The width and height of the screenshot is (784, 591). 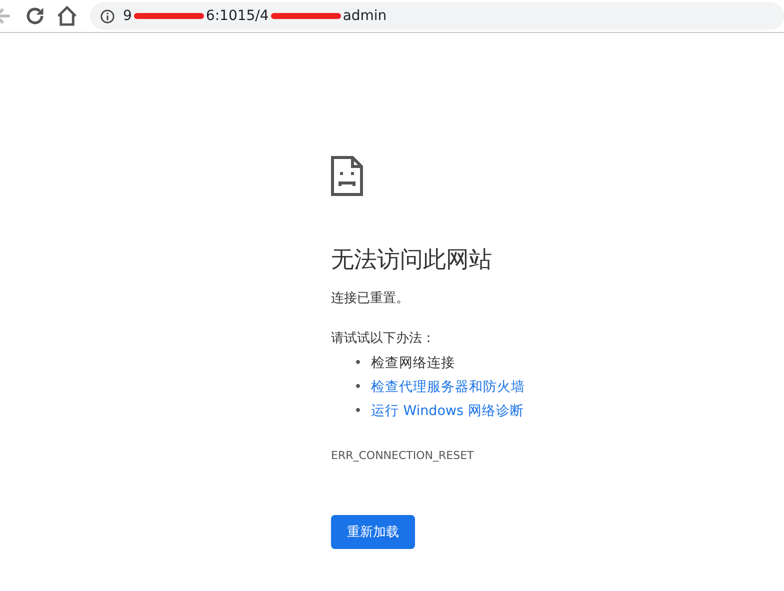 I want to click on error-title: 无法访问此网站, so click(x=412, y=260).